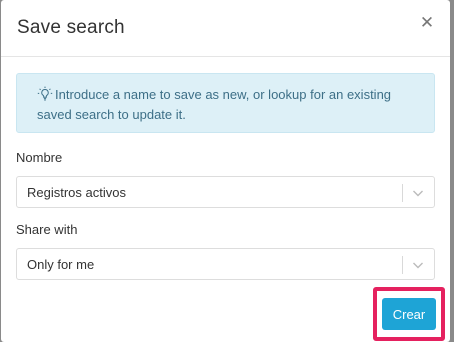 The height and width of the screenshot is (342, 454). I want to click on name-select: Registros activos, so click(225, 192).